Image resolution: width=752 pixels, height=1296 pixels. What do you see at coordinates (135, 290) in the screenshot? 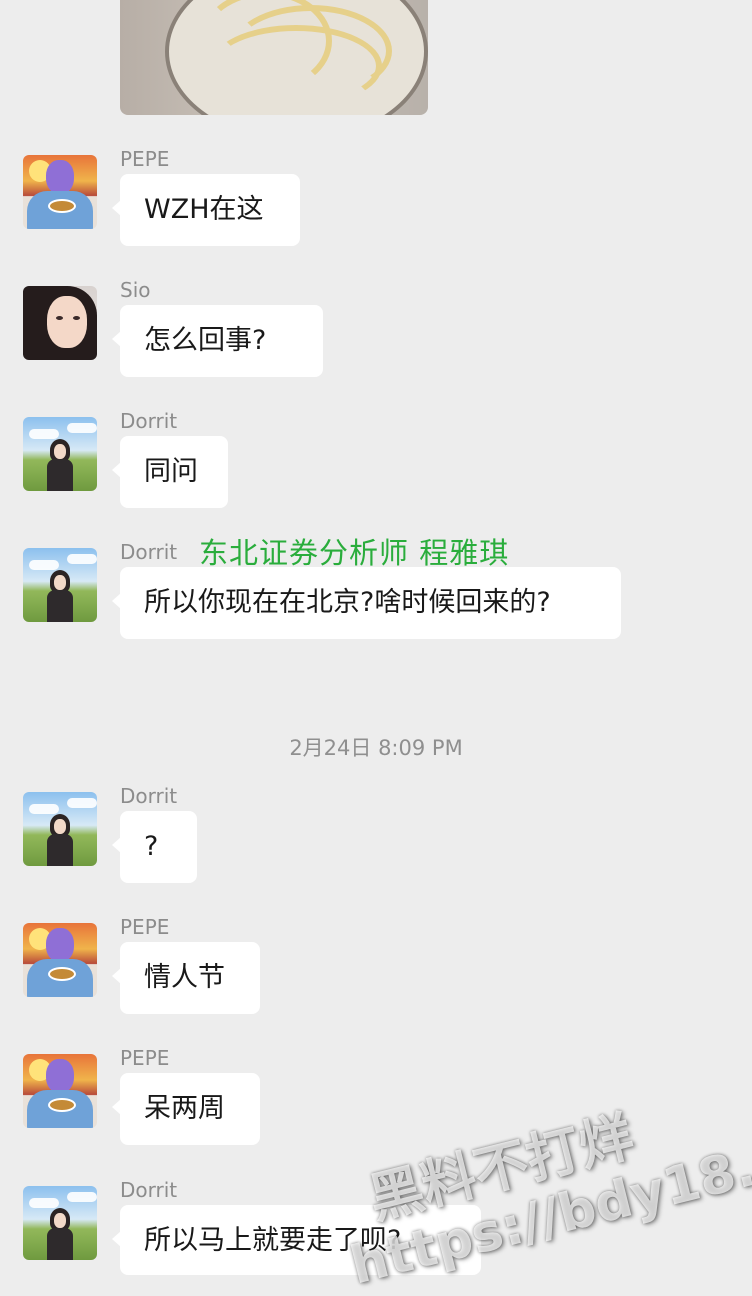
I see `sender-name: Sio` at bounding box center [135, 290].